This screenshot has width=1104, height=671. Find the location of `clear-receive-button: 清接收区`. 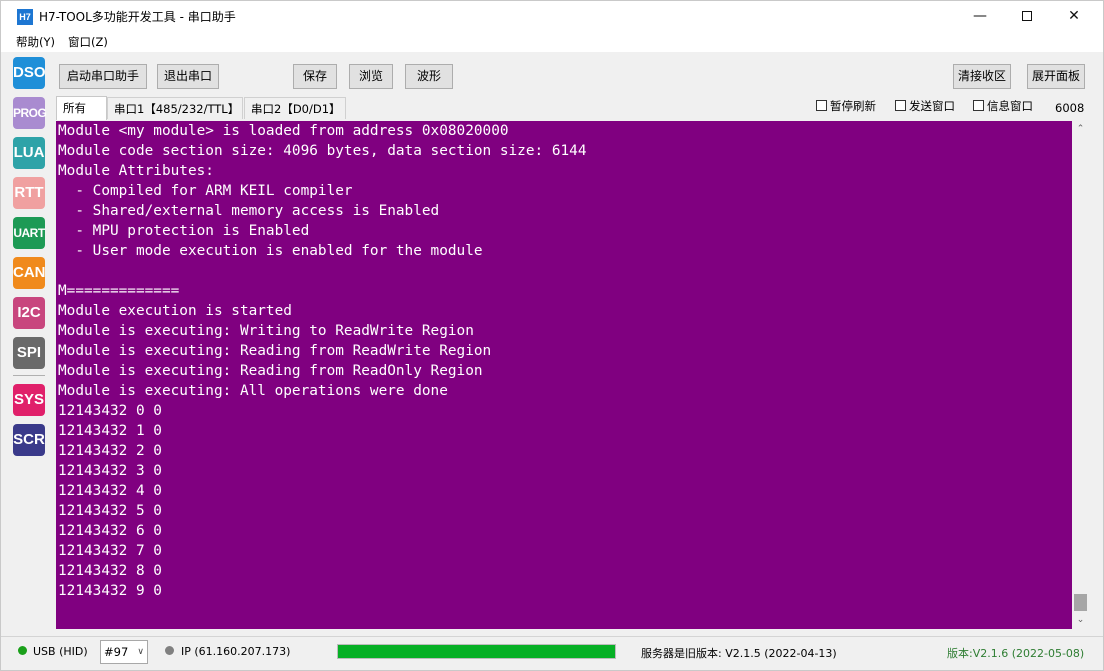

clear-receive-button: 清接收区 is located at coordinates (982, 76).